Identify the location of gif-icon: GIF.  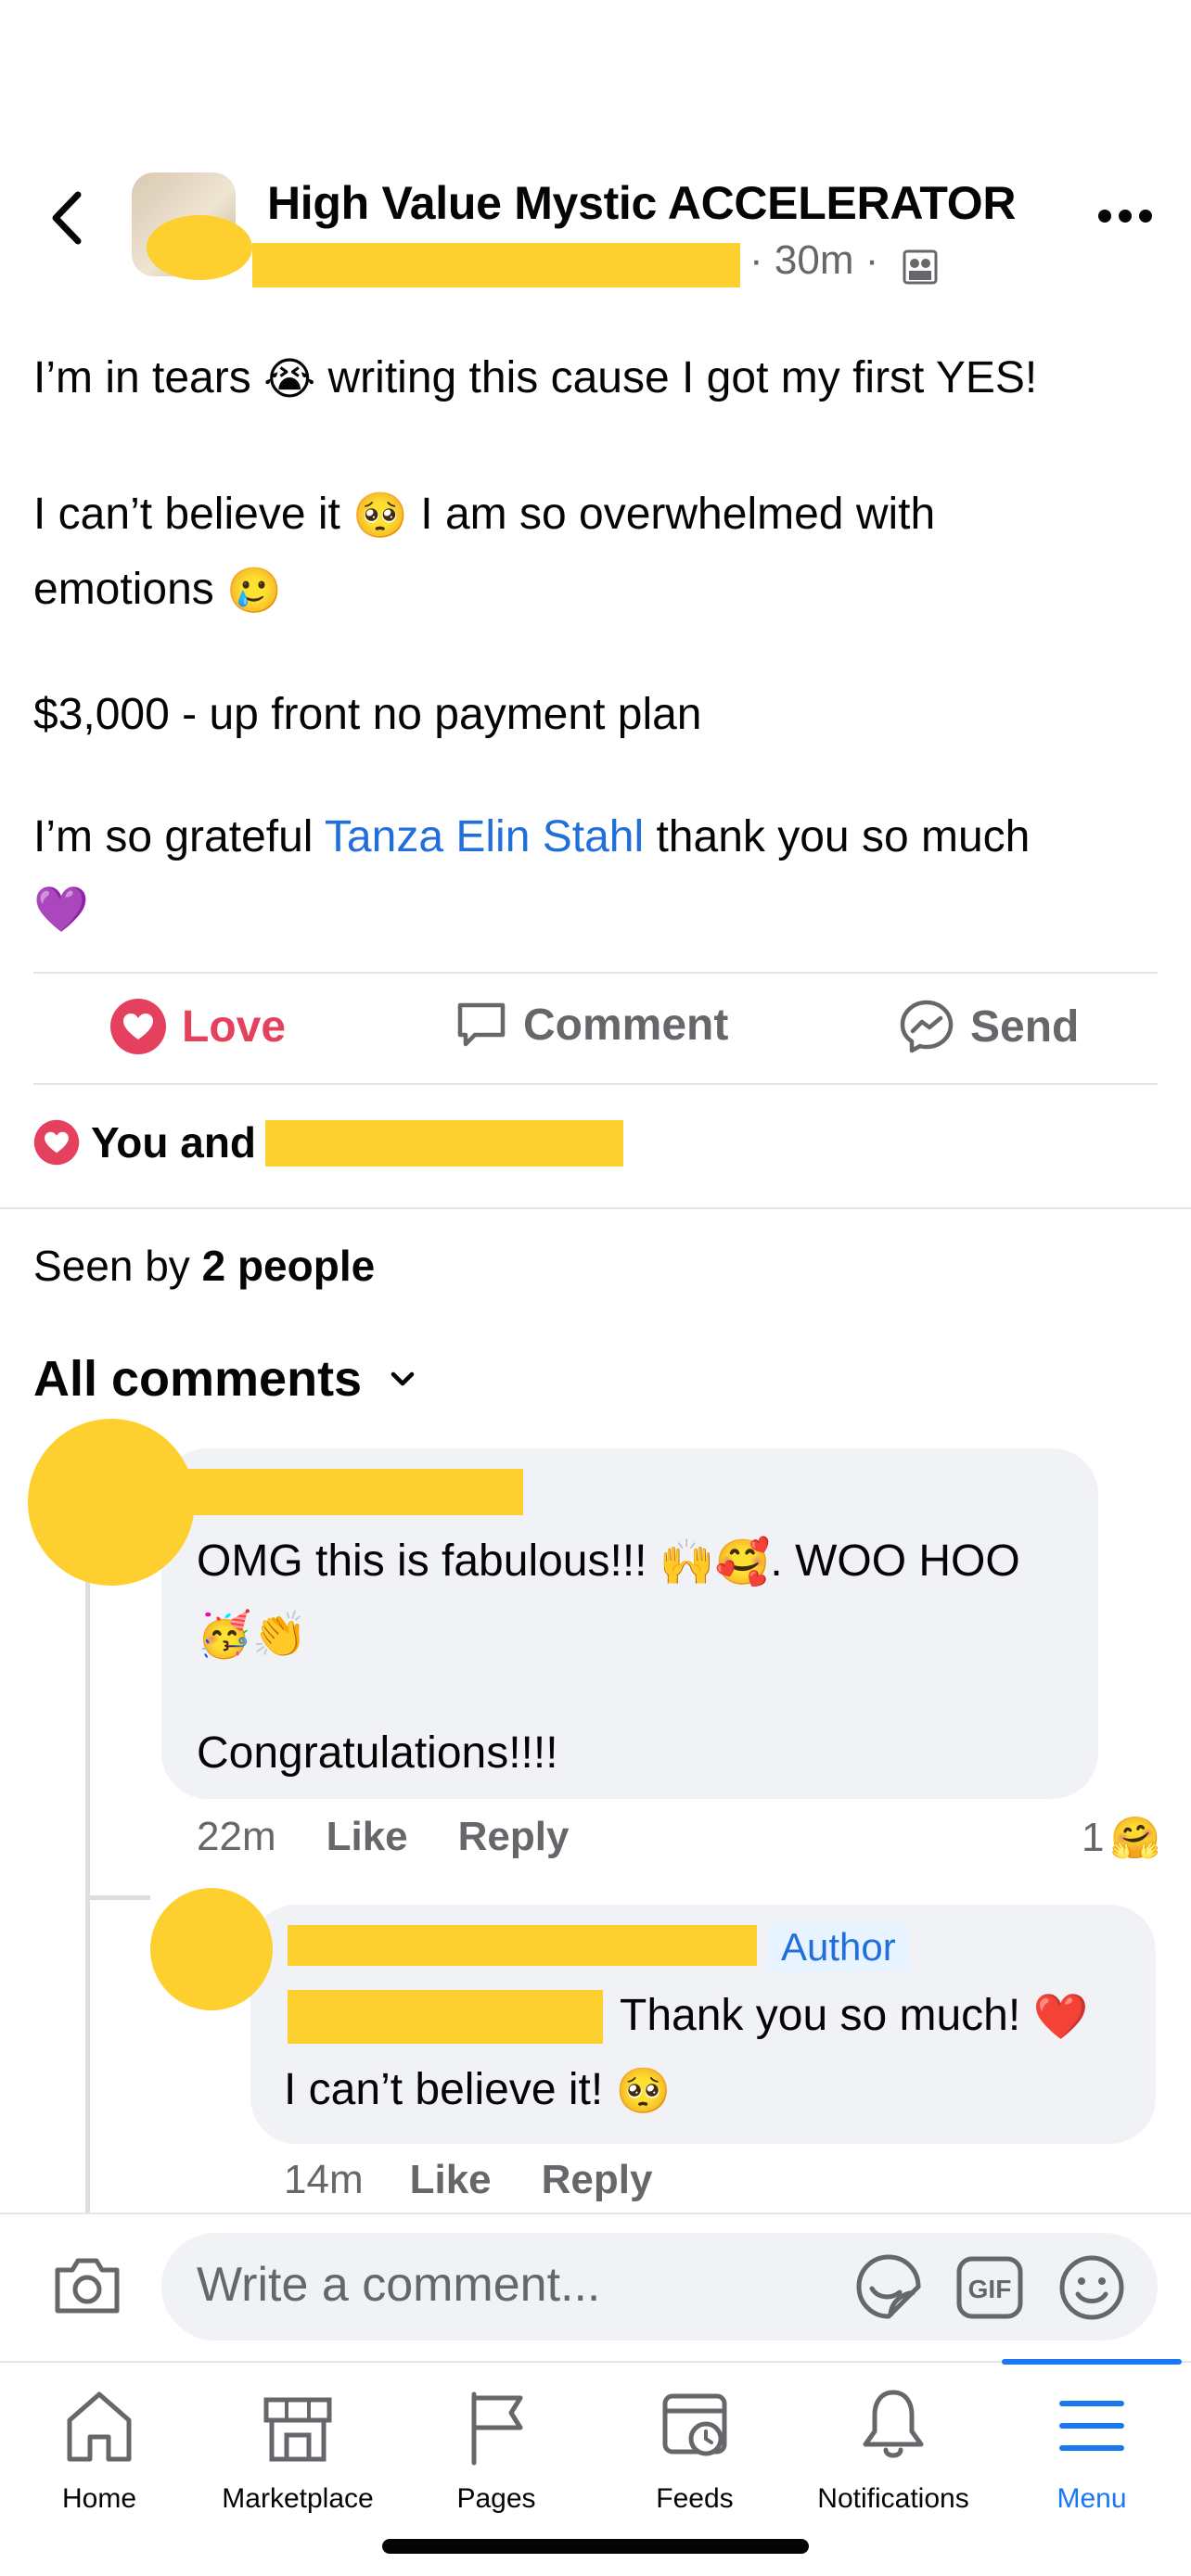
(989, 2287).